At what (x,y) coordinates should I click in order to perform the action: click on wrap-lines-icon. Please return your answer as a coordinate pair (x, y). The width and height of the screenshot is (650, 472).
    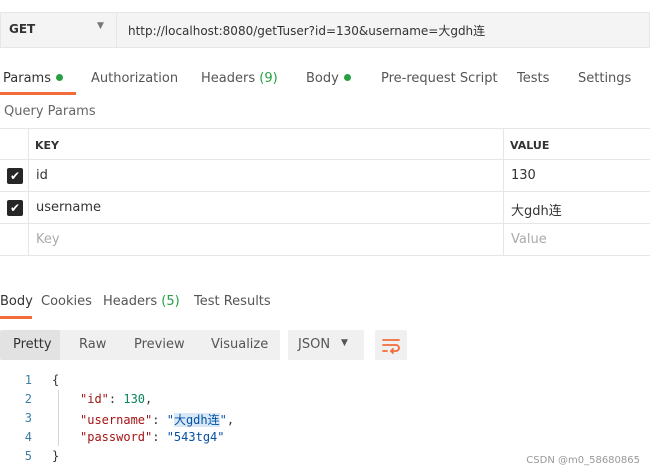
    Looking at the image, I should click on (391, 346).